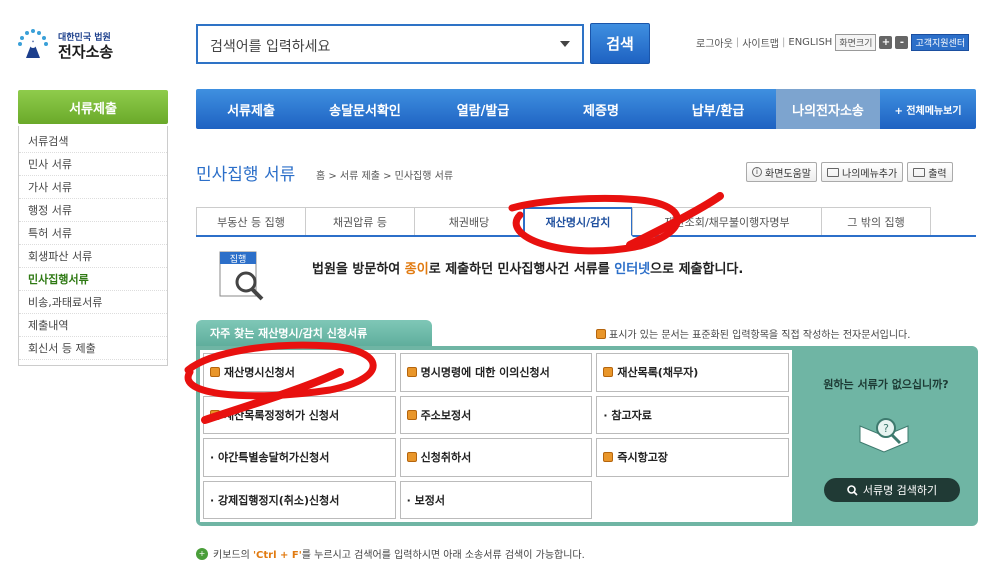  I want to click on document-link: · 참고자료, so click(692, 414).